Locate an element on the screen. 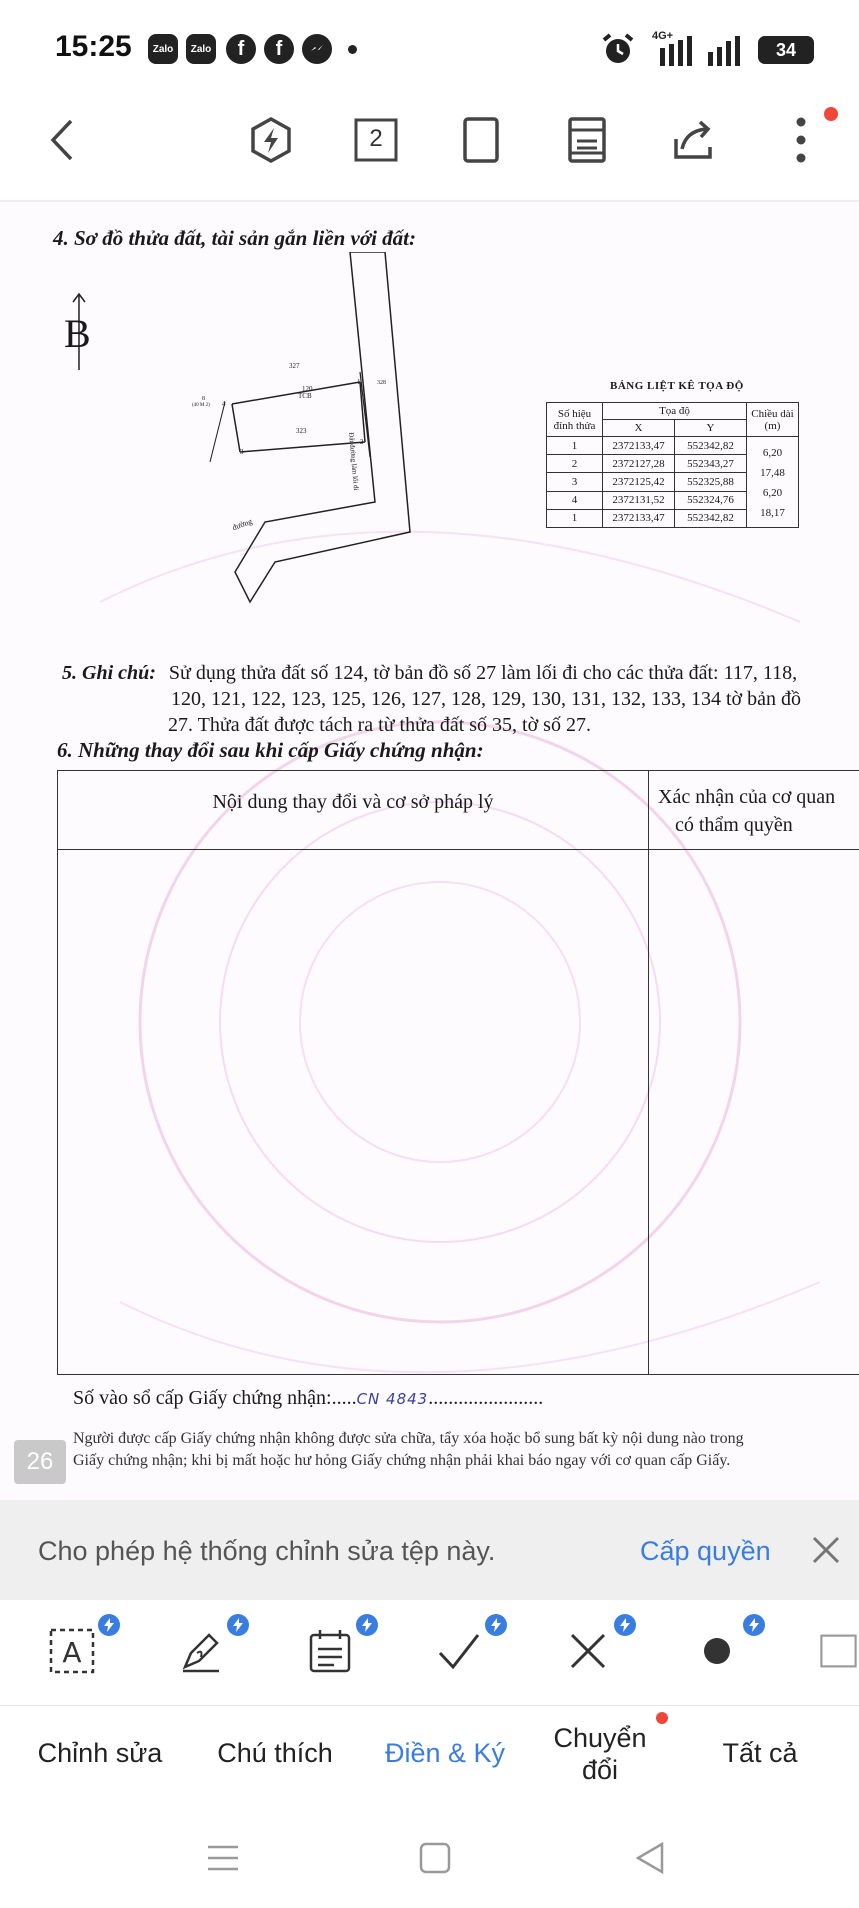 Image resolution: width=859 pixels, height=1908 pixels. cross-mark-icon is located at coordinates (588, 1651).